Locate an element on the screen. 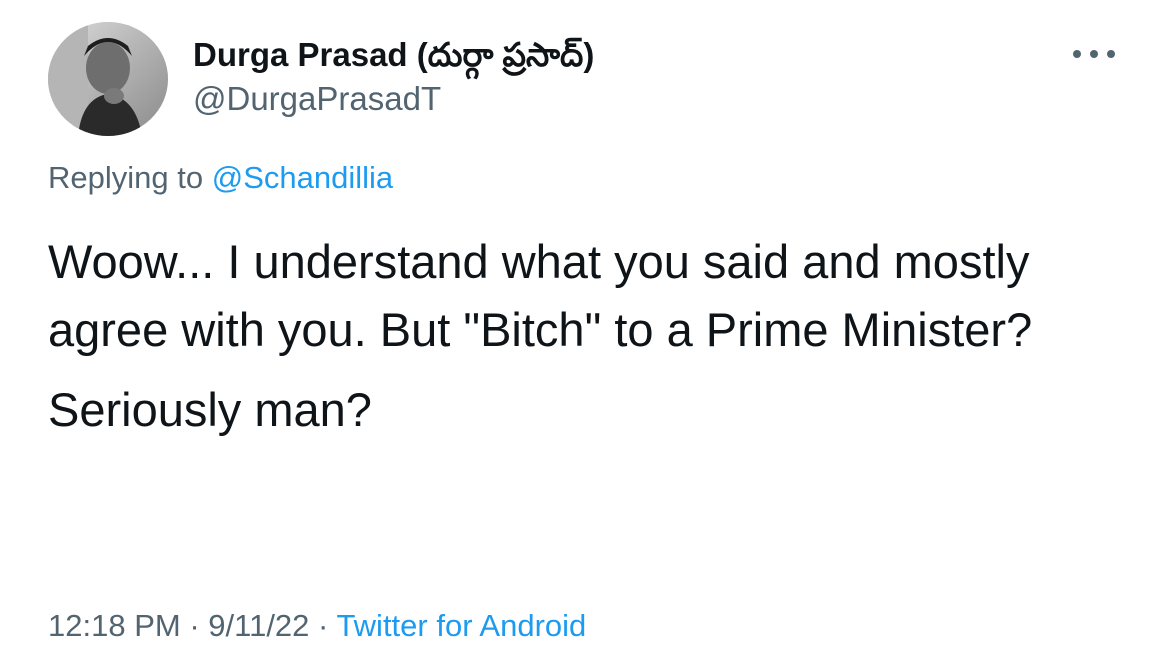 This screenshot has width=1170, height=659. tweet-paragraph: Seriously man? is located at coordinates (210, 409).